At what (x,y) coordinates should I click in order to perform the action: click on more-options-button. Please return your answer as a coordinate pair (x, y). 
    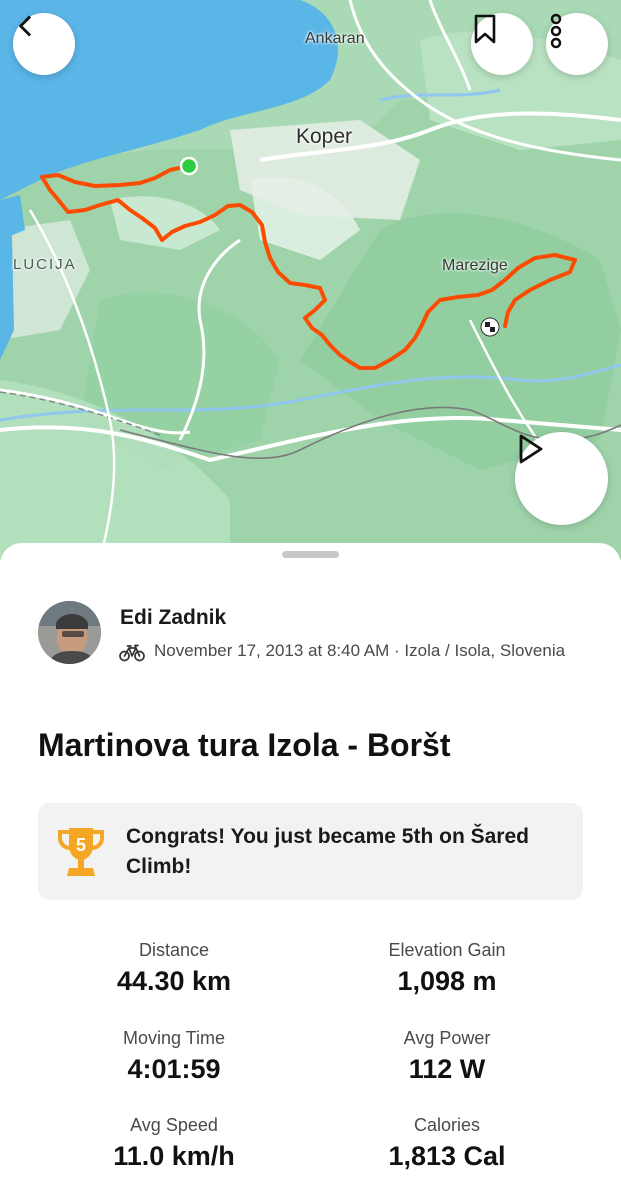
    Looking at the image, I should click on (577, 44).